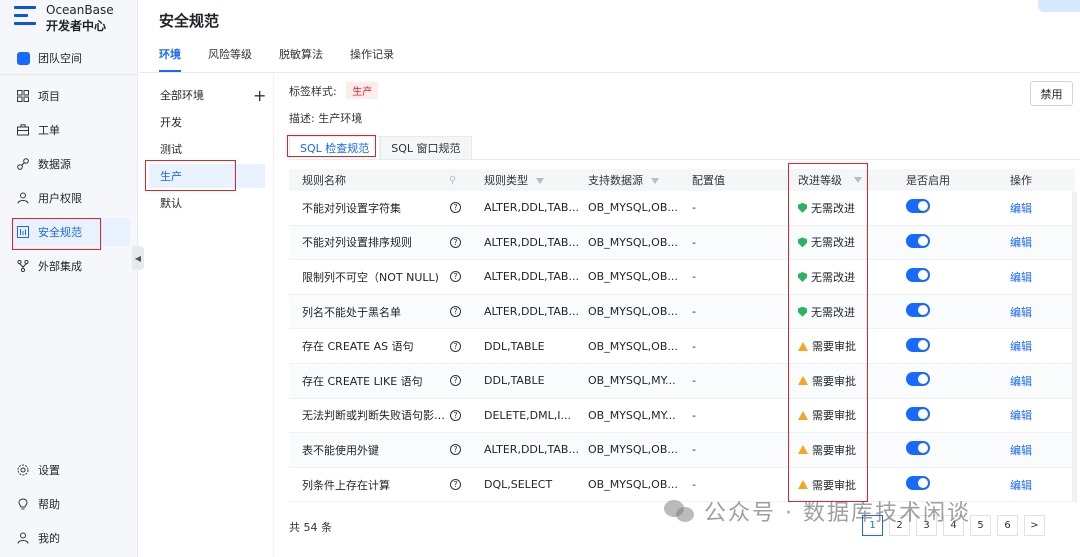 This screenshot has height=557, width=1080. What do you see at coordinates (802, 276) in the screenshot?
I see `shield-check-icon` at bounding box center [802, 276].